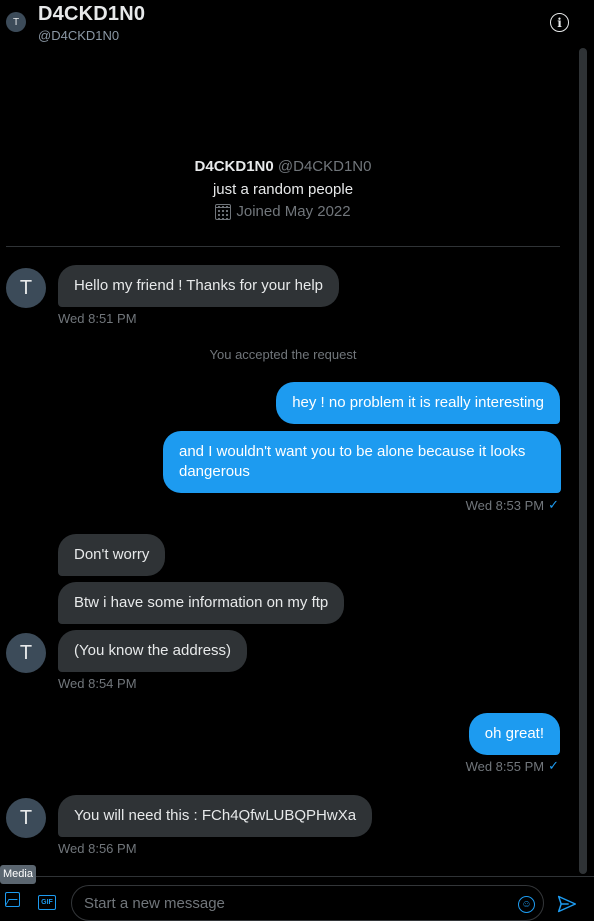  Describe the element at coordinates (201, 603) in the screenshot. I see `message-bubble: Btw i have some information on my ftp` at that location.